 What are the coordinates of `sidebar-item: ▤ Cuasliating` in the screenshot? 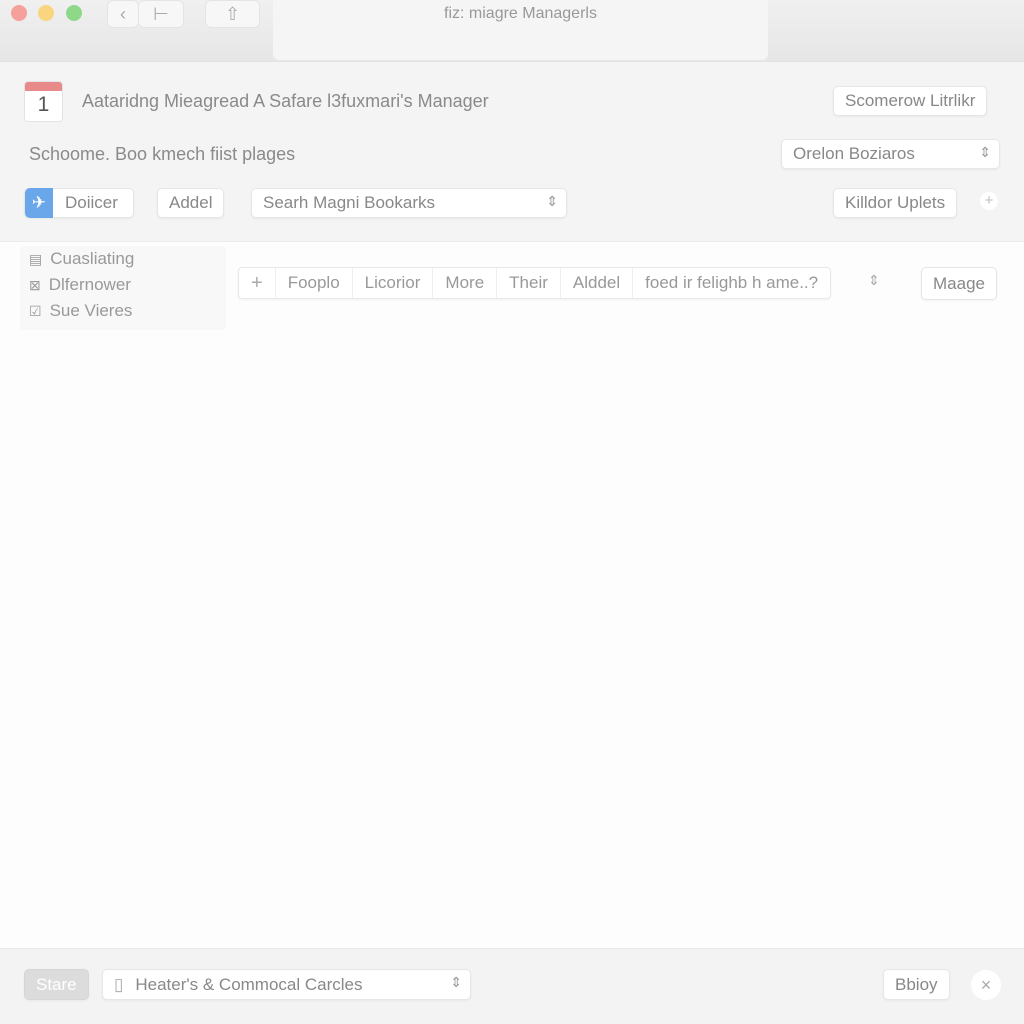 It's located at (123, 259).